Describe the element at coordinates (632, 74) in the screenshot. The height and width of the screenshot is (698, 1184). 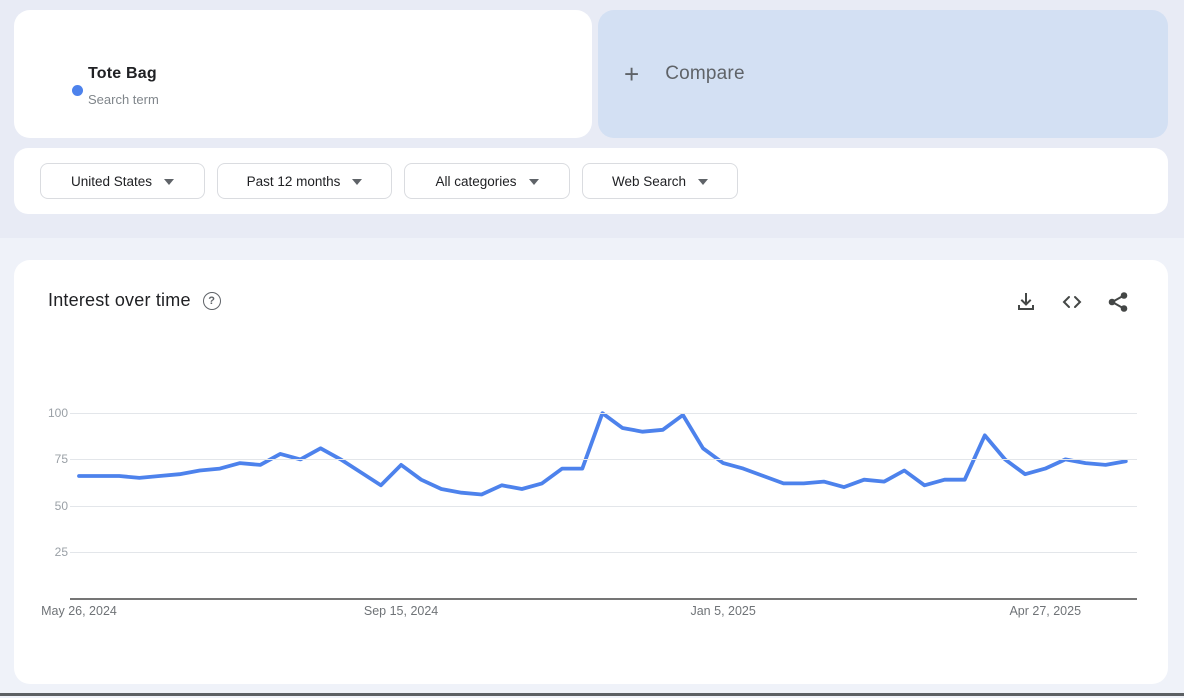
I see `plus-icon: +` at that location.